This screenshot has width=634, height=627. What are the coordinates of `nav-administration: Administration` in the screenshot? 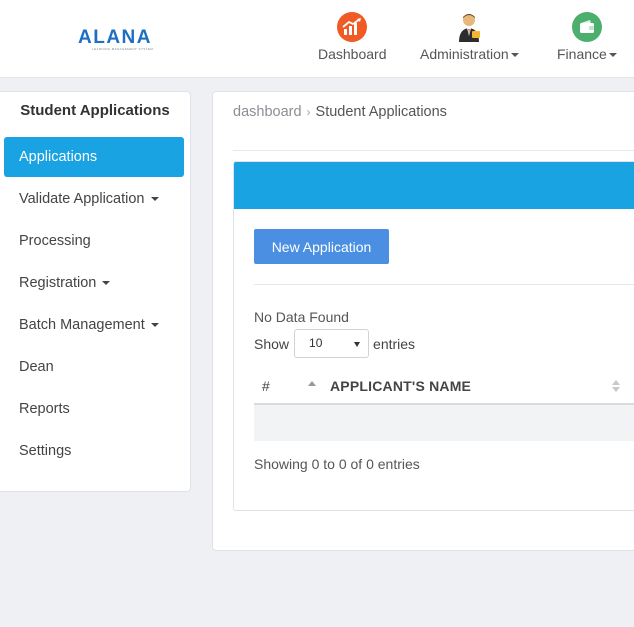 It's located at (469, 37).